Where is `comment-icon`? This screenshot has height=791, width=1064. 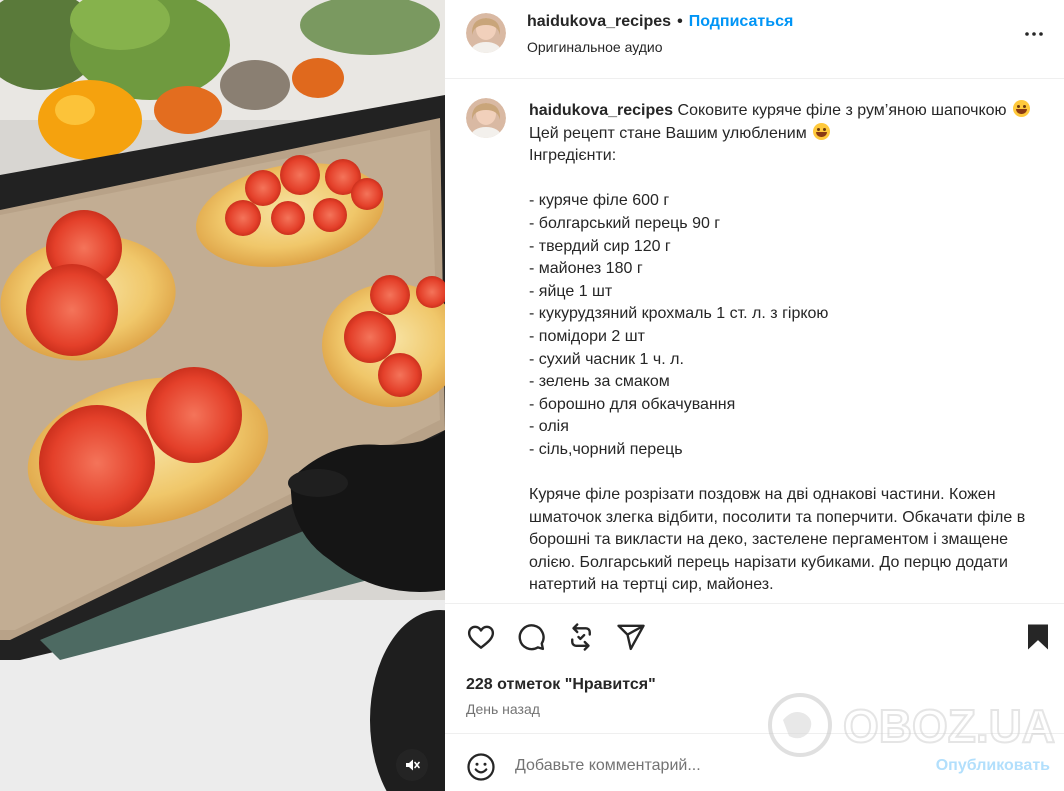
comment-icon is located at coordinates (531, 637).